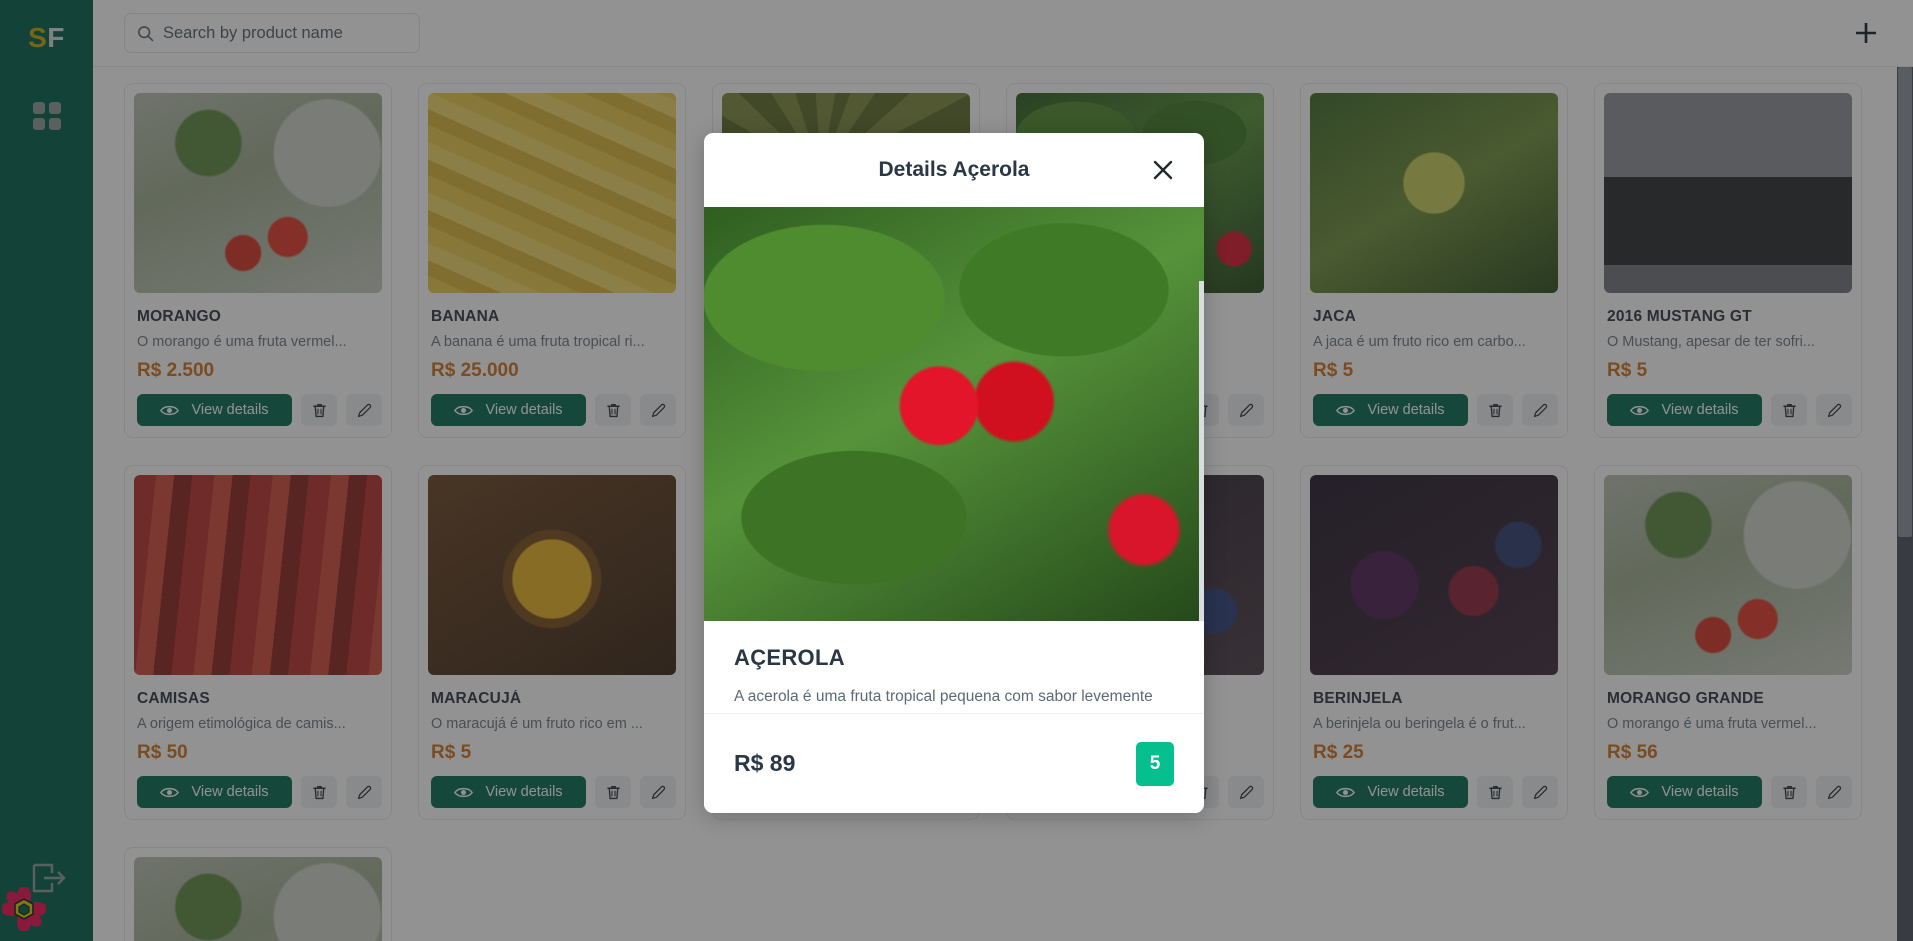  I want to click on modal-product-image, so click(954, 414).